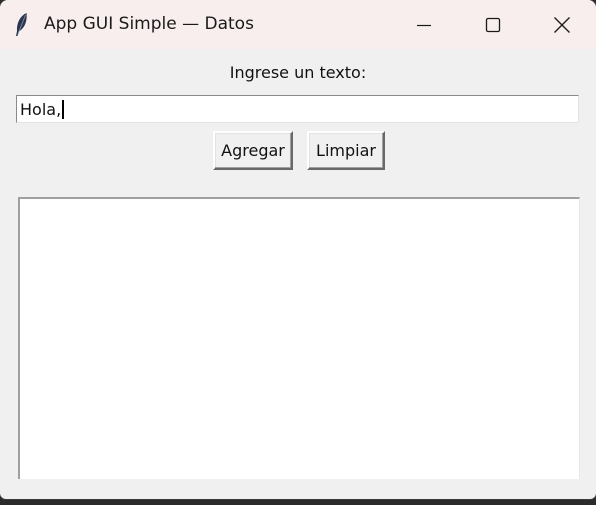 This screenshot has height=505, width=596. I want to click on maximize-icon, so click(493, 24).